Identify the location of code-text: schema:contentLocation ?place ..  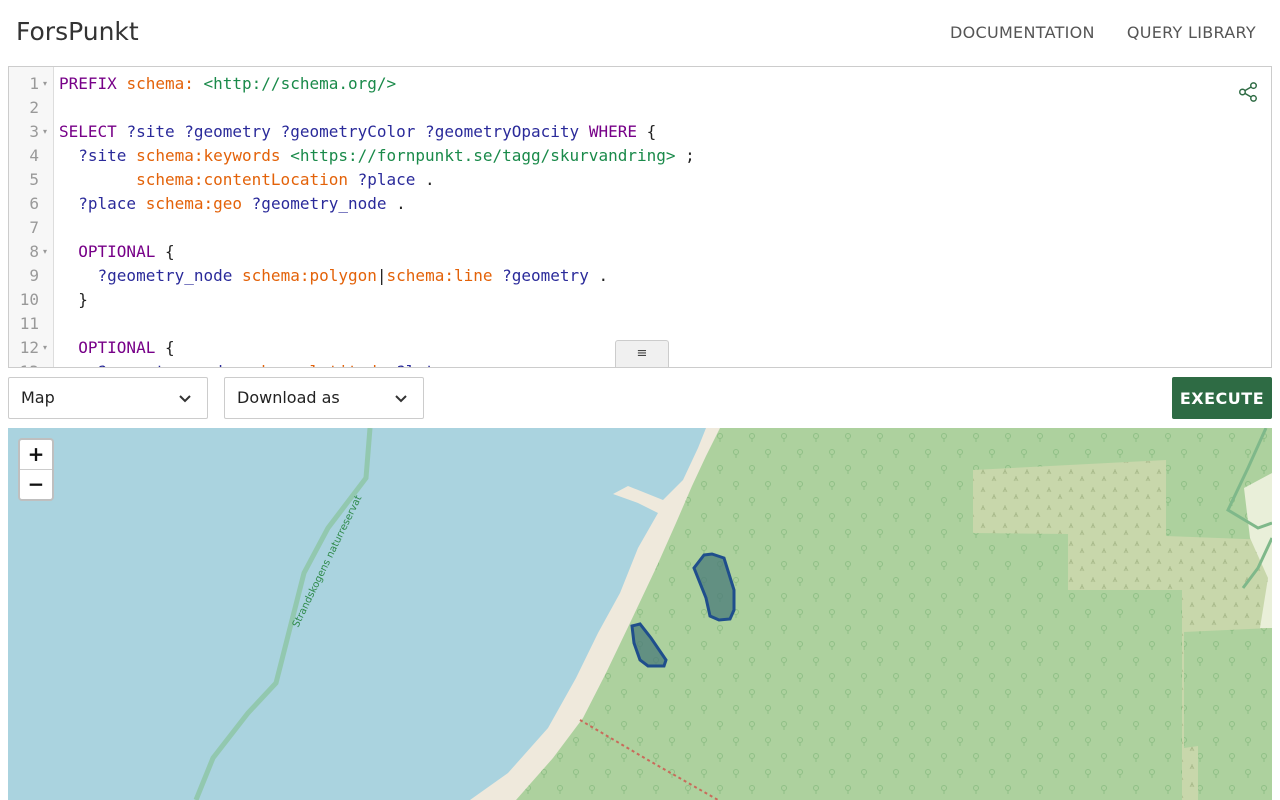
(247, 180).